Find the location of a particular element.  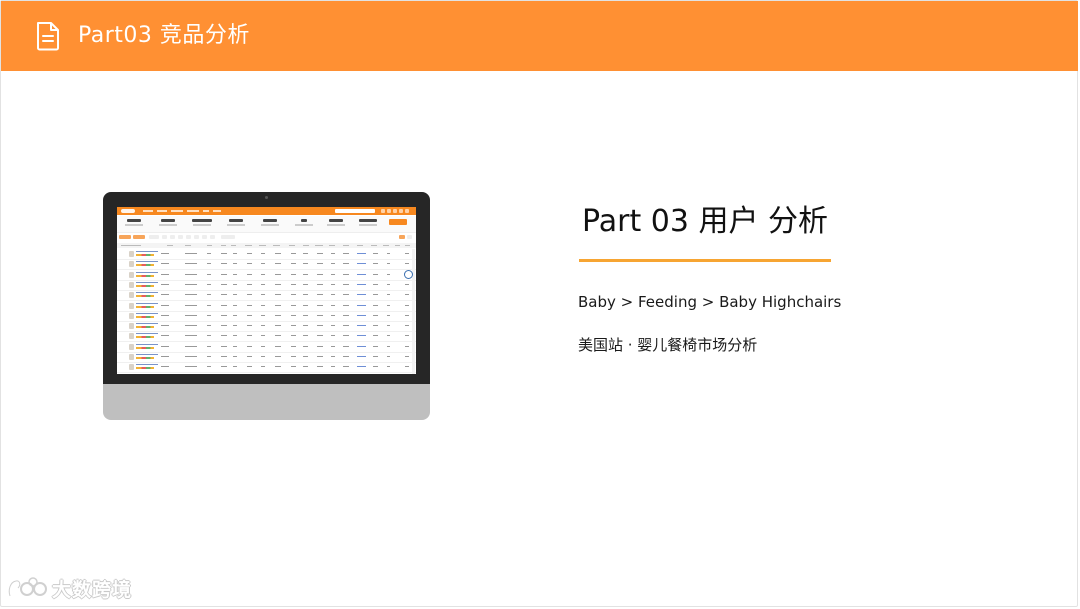

title-divider is located at coordinates (705, 260).